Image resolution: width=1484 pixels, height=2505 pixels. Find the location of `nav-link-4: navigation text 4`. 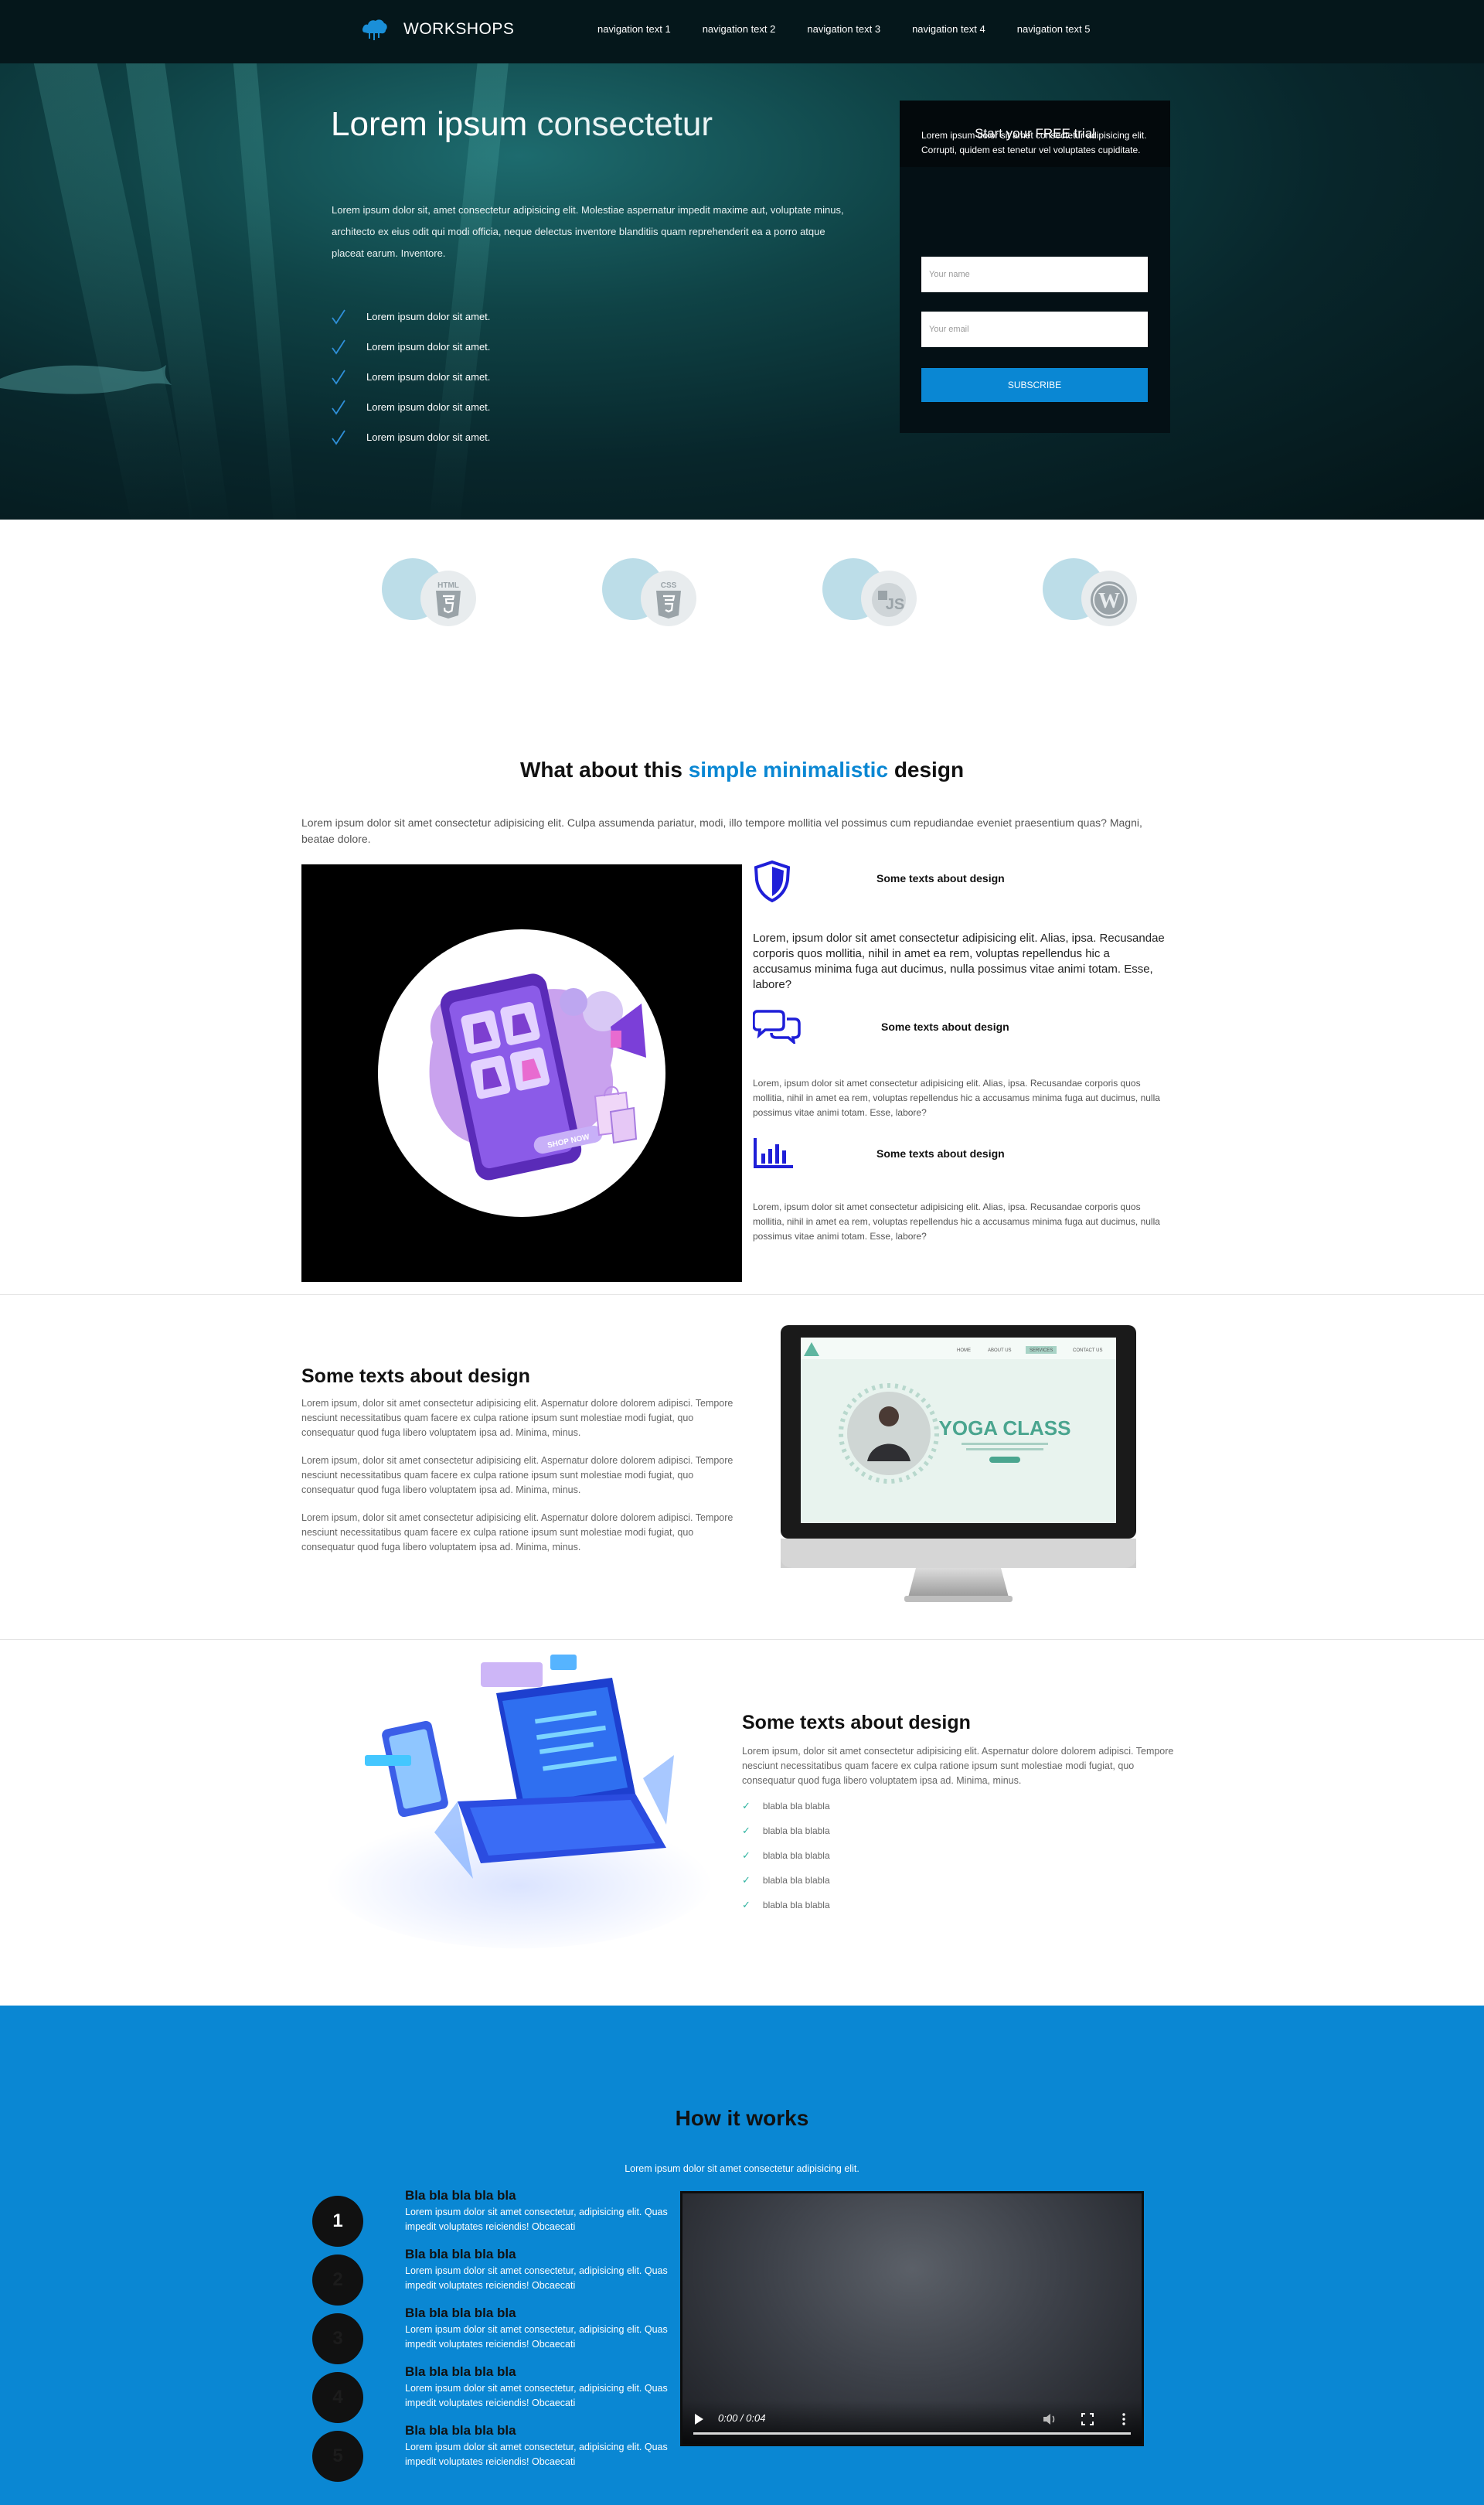

nav-link-4: navigation text 4 is located at coordinates (948, 29).